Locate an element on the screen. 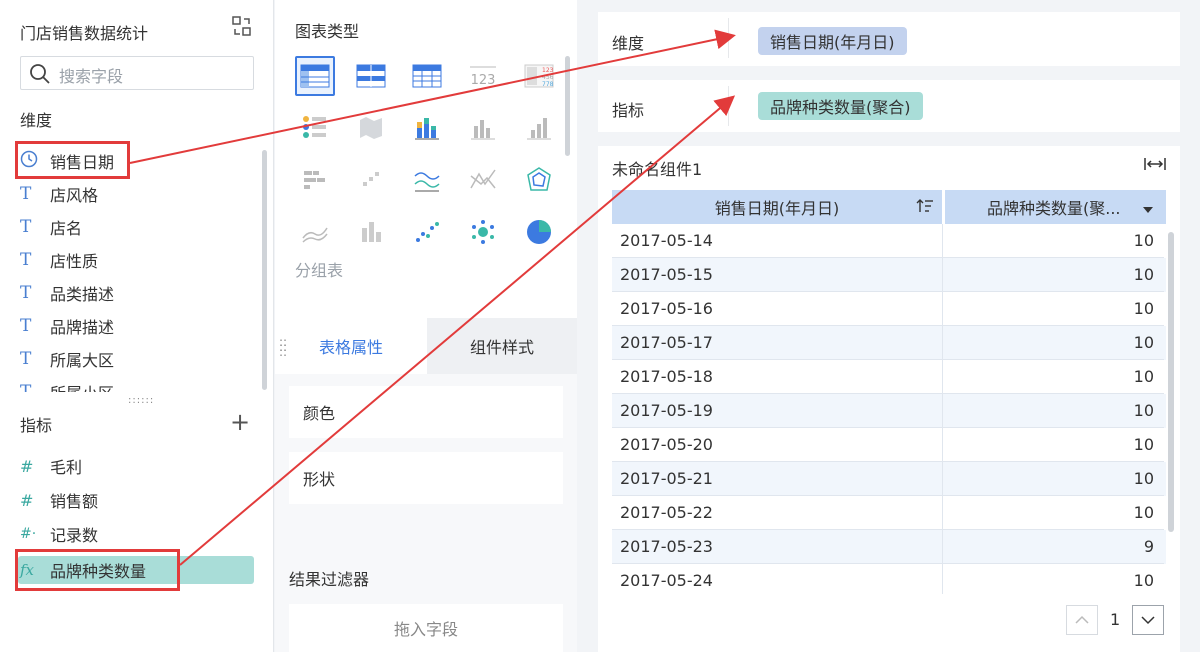 This screenshot has width=1200, height=652. grouped-table-chart-icon is located at coordinates (315, 76).